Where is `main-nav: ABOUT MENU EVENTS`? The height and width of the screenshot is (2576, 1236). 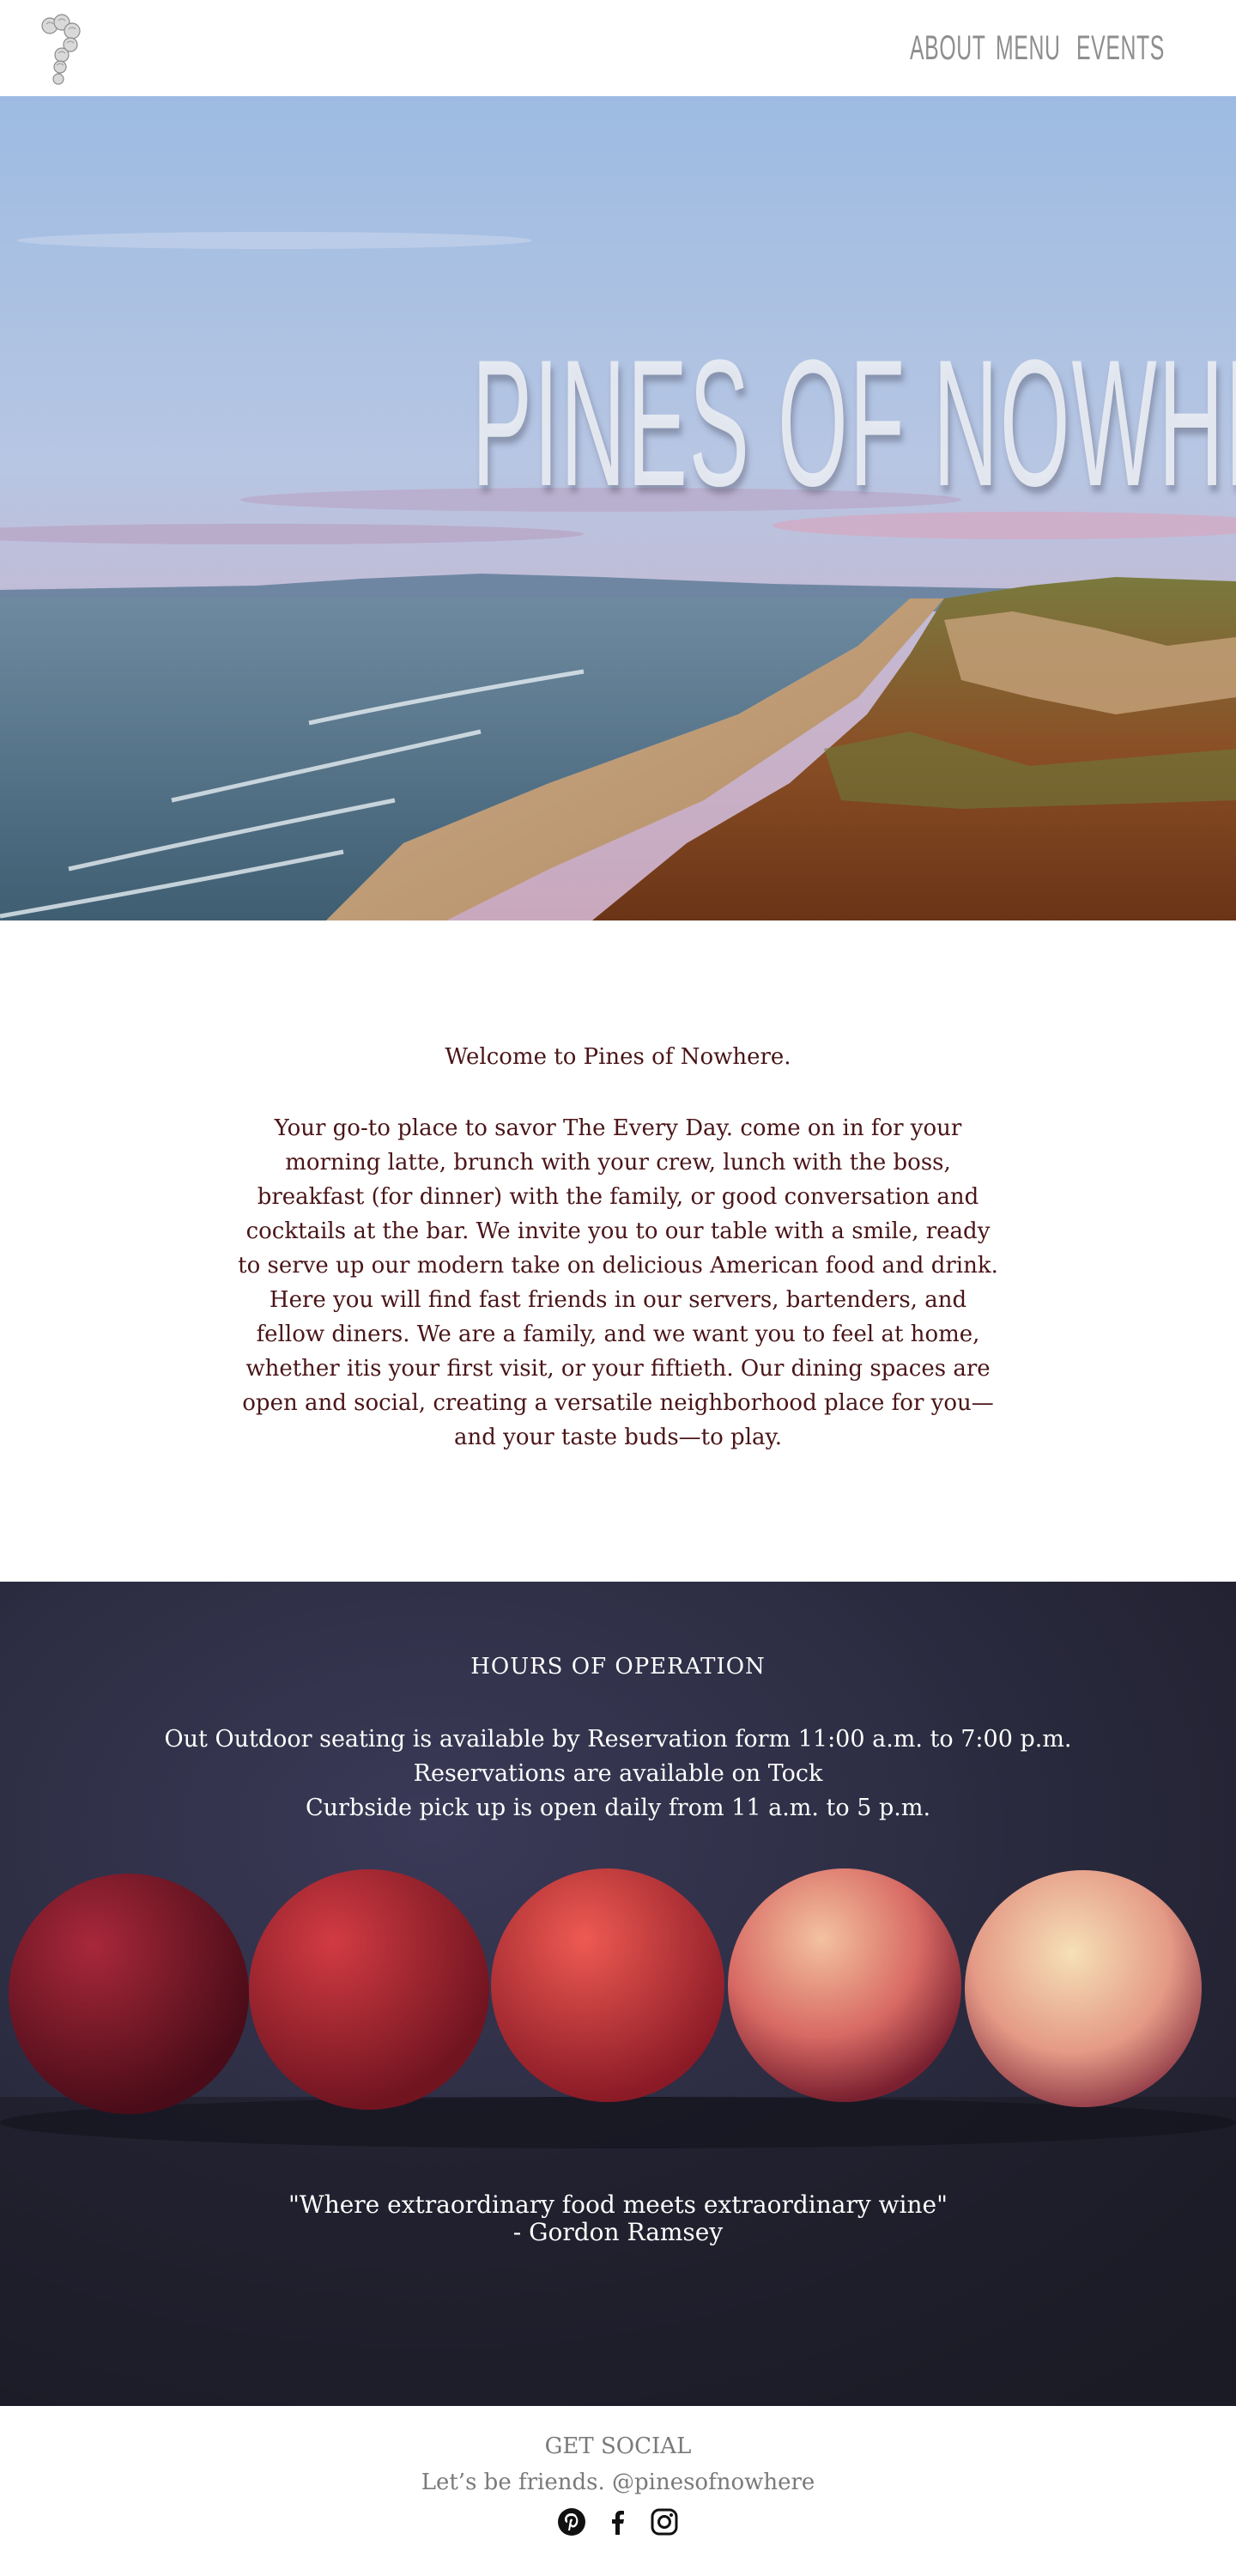
main-nav: ABOUT MENU EVENTS is located at coordinates (1037, 48).